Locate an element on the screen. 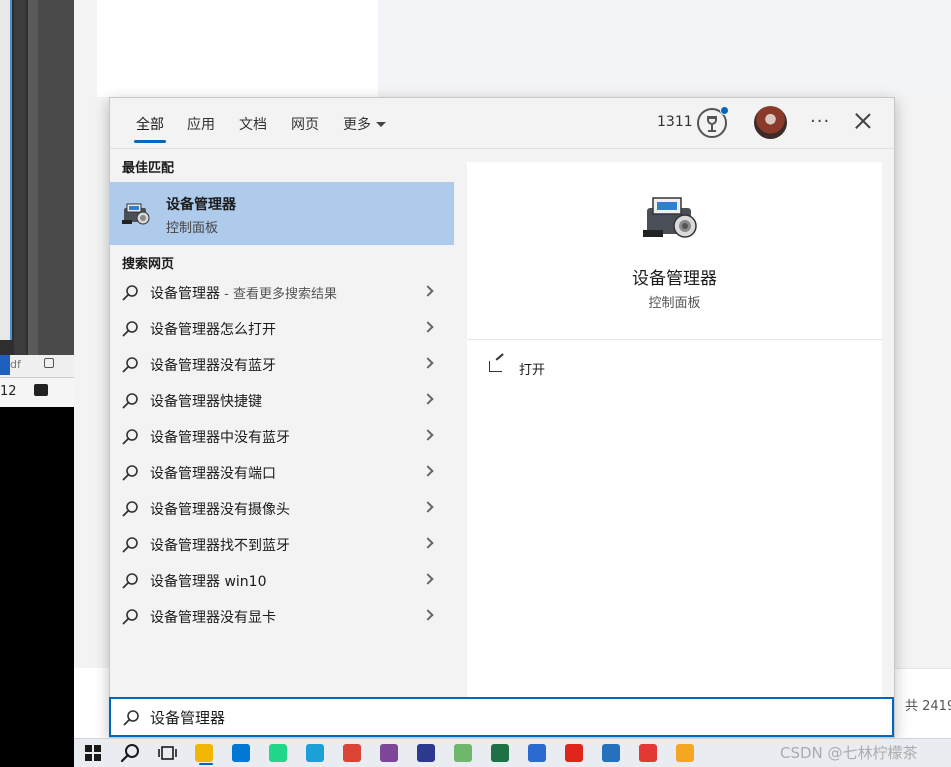 The image size is (951, 767). tab-more: 更多 is located at coordinates (364, 124).